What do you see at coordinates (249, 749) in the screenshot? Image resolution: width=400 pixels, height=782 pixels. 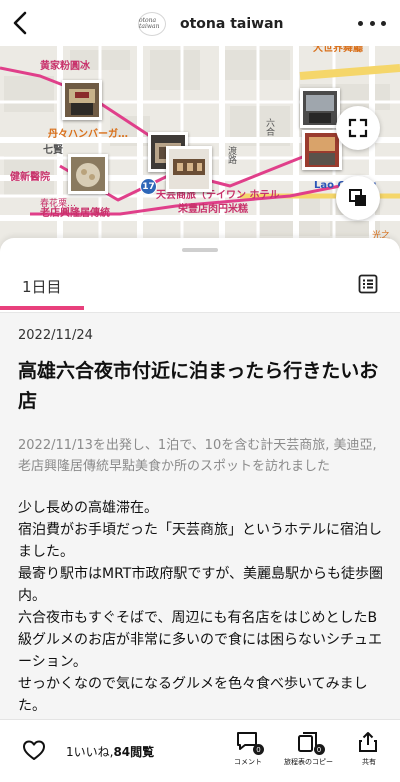 I see `comment-button: 0 コメント` at bounding box center [249, 749].